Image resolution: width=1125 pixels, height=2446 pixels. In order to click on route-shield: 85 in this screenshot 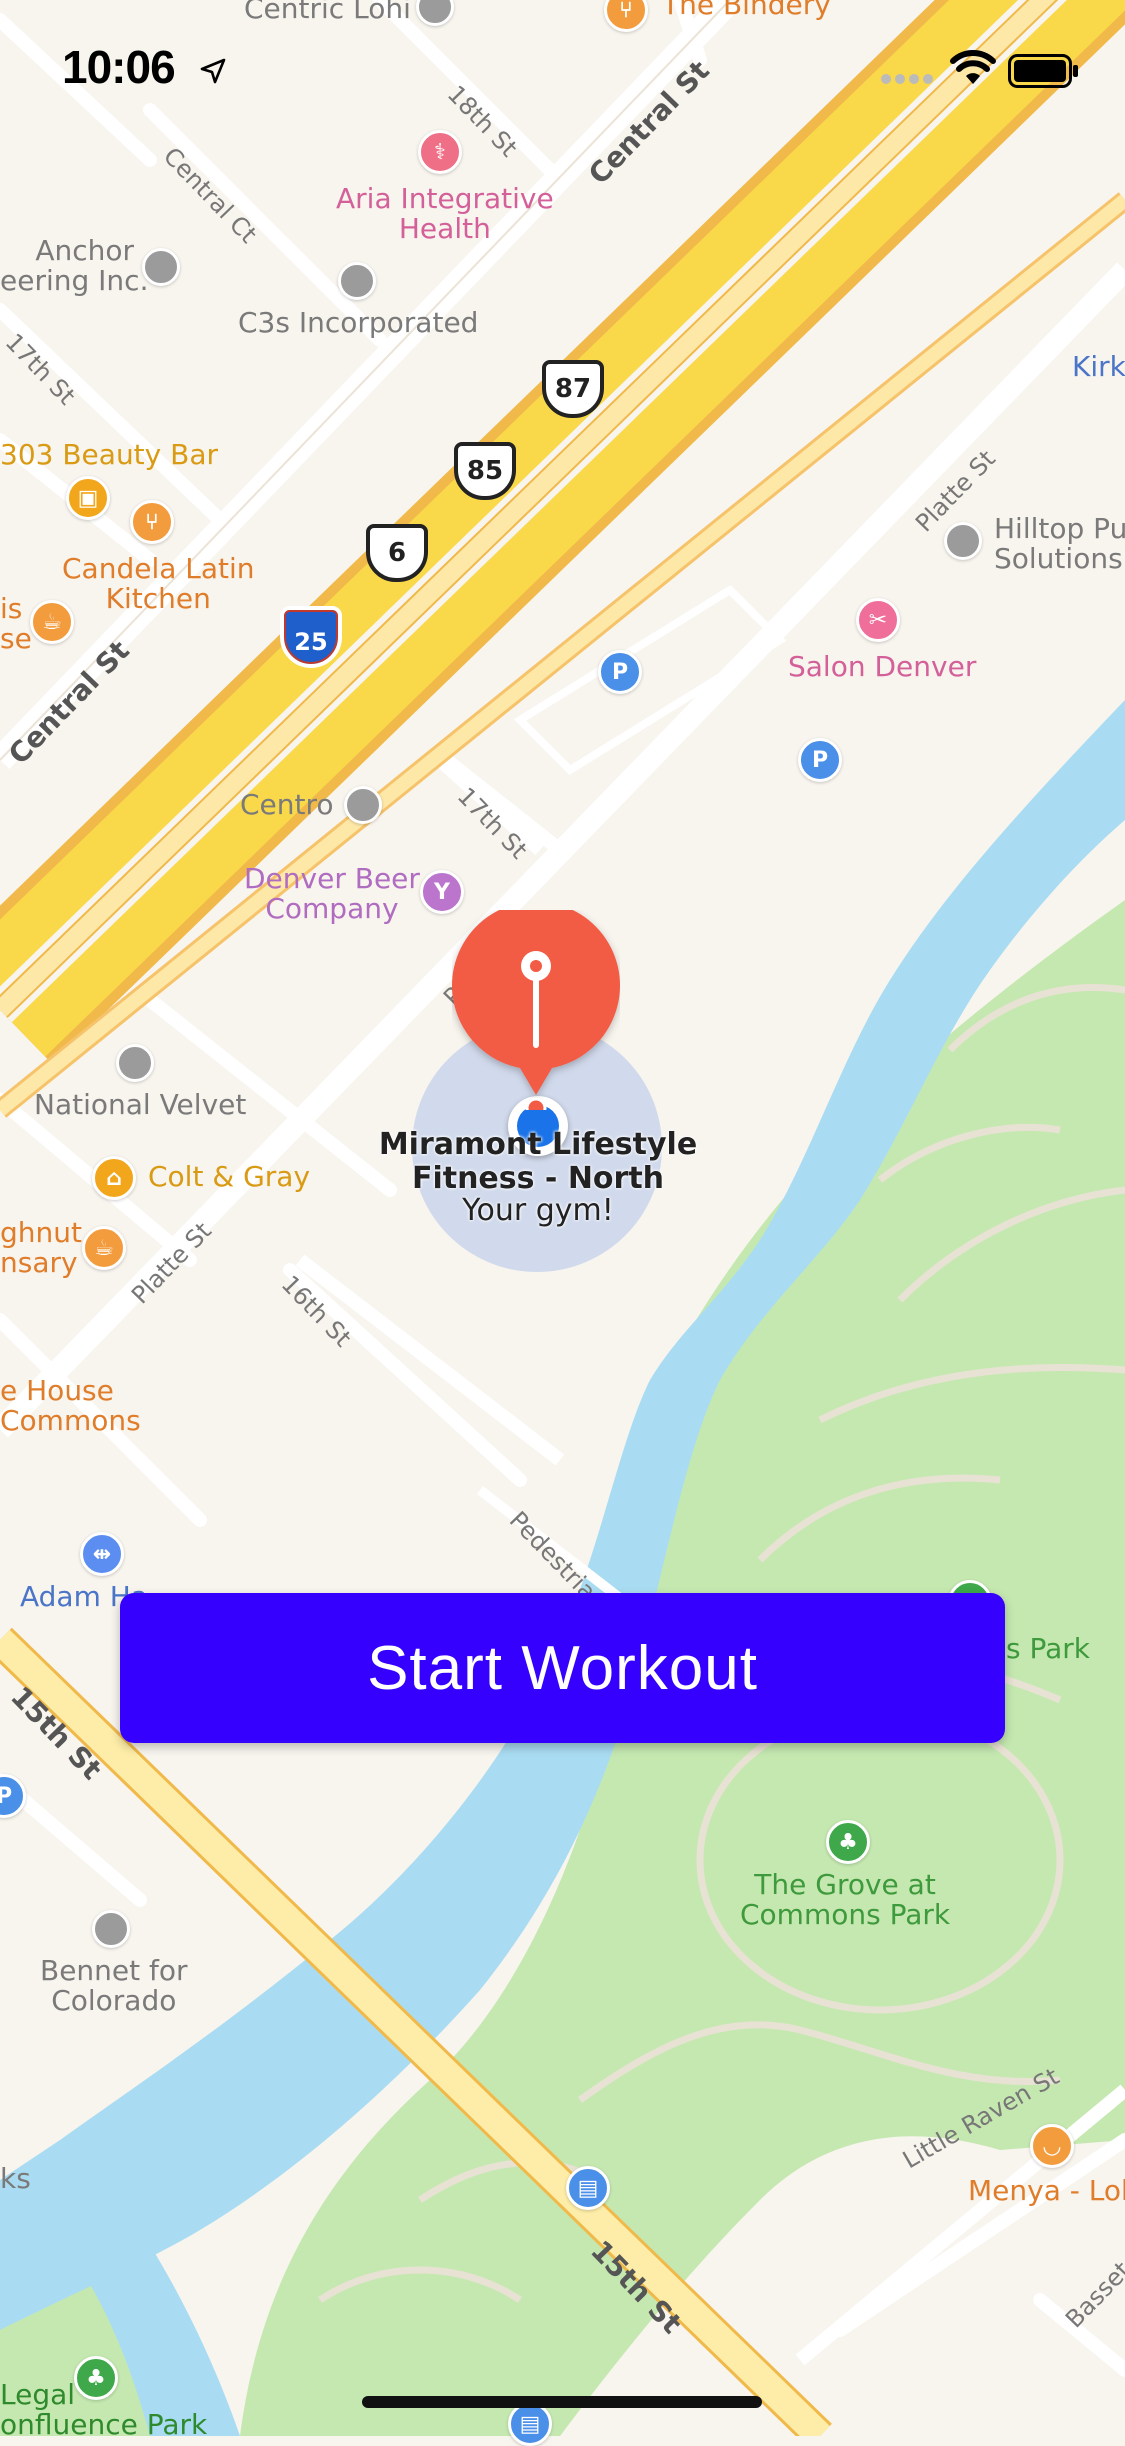, I will do `click(485, 471)`.